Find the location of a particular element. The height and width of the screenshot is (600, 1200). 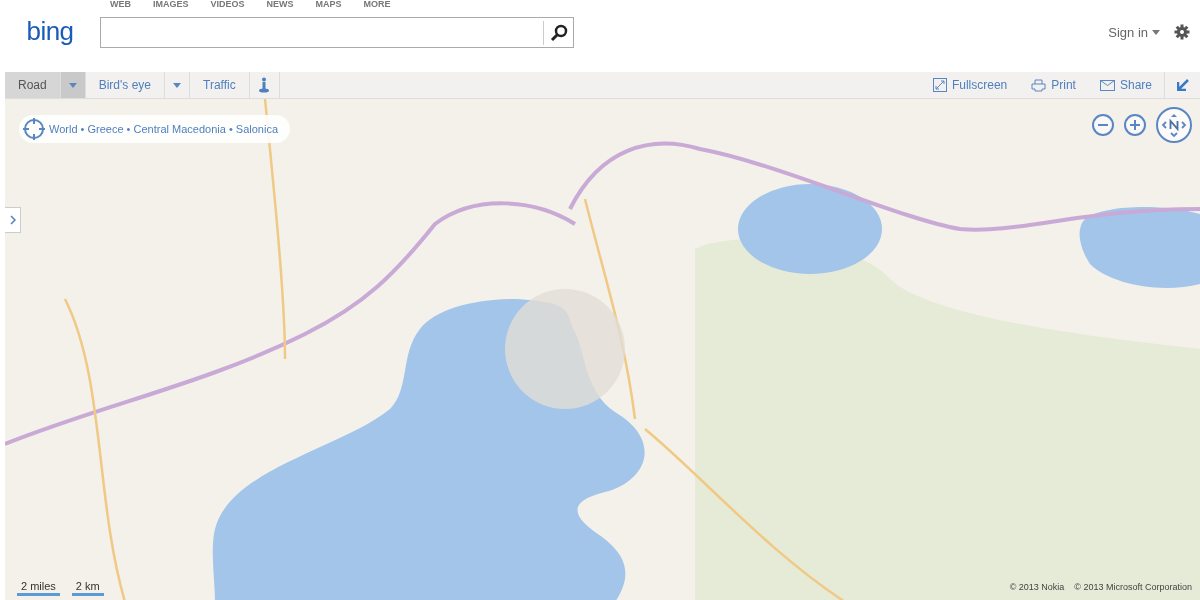

scale-bar: 2 km is located at coordinates (87, 588).